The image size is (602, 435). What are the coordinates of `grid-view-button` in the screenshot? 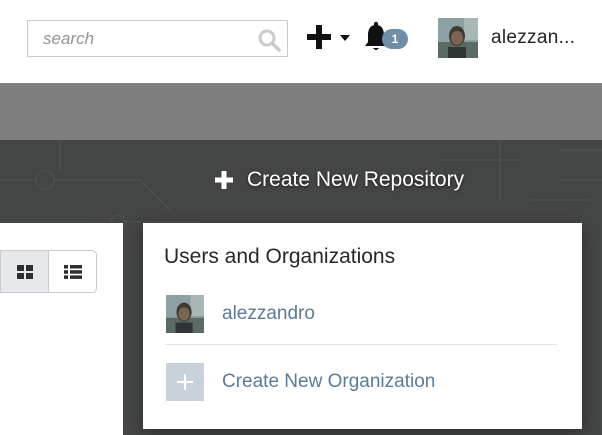 It's located at (25, 271).